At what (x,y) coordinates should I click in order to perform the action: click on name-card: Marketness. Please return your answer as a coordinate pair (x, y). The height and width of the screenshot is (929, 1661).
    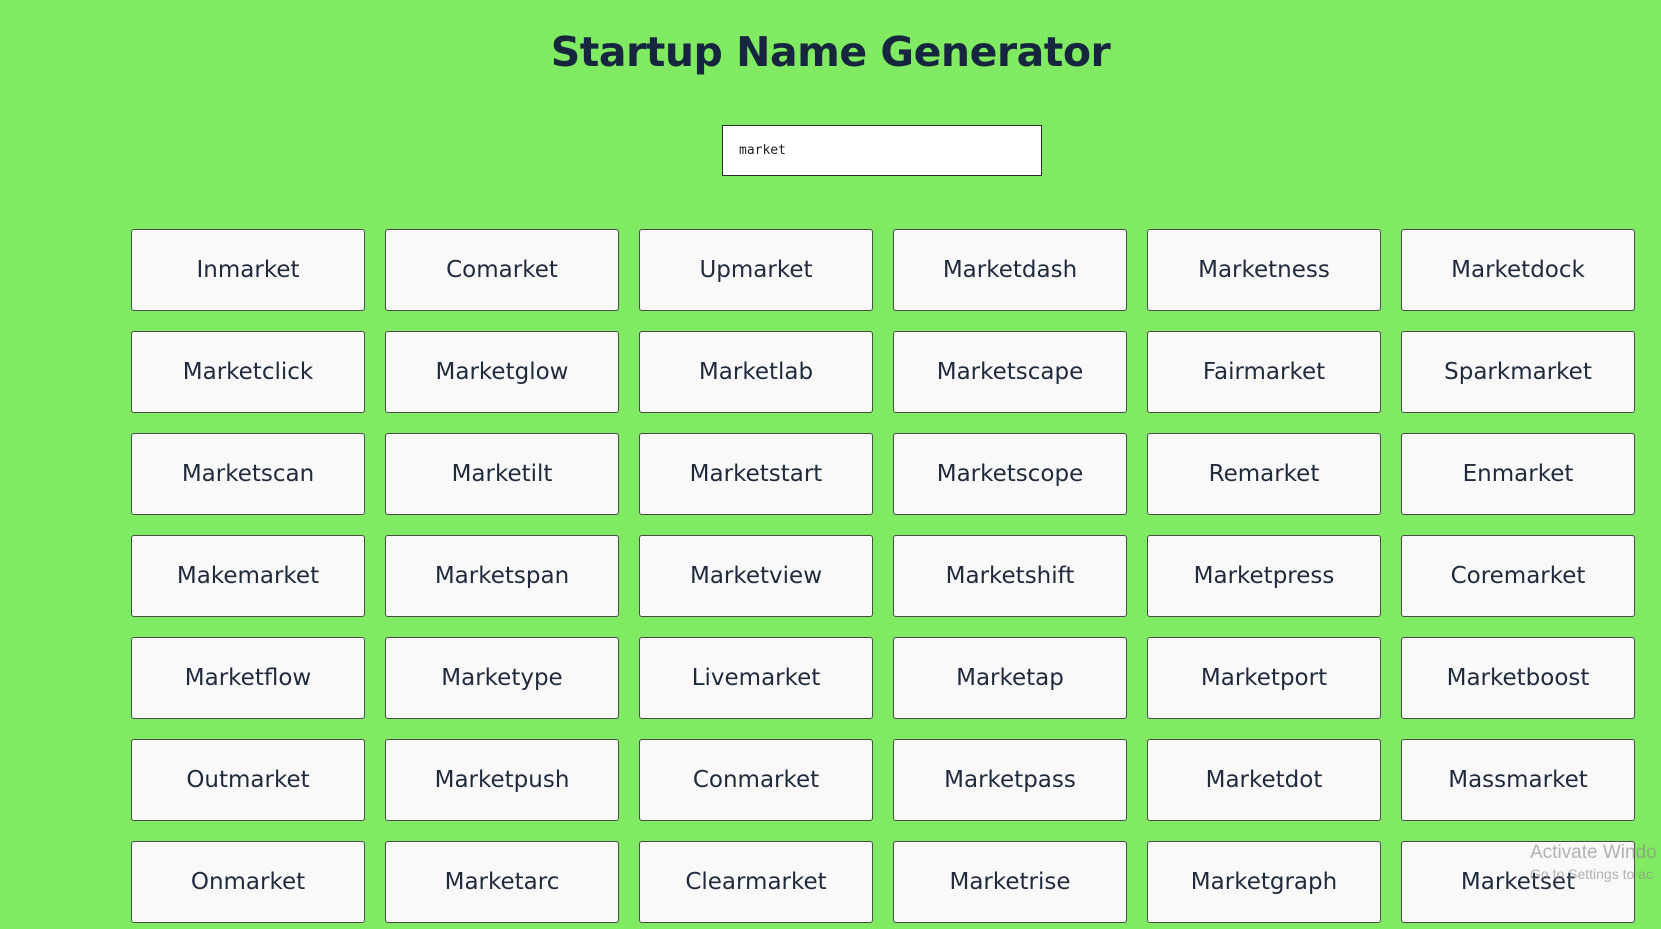
    Looking at the image, I should click on (1264, 270).